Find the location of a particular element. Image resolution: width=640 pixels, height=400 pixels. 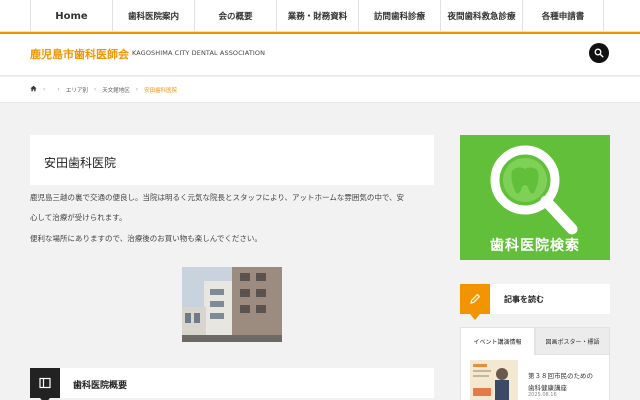

breadcrumb-item-tenmonkan: 天文館地区 is located at coordinates (116, 90).